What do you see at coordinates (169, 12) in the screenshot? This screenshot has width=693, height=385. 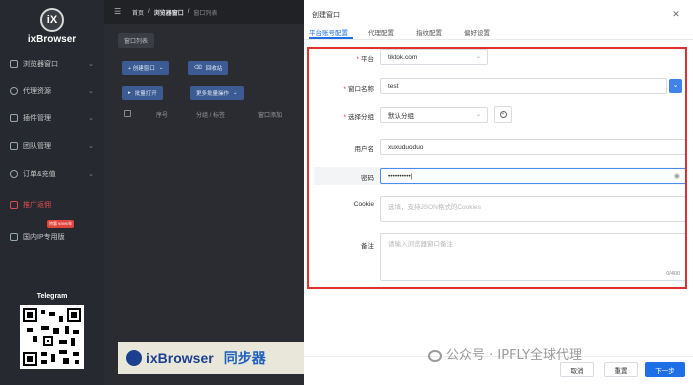 I see `breadcrumb-section: 浏览器窗口` at bounding box center [169, 12].